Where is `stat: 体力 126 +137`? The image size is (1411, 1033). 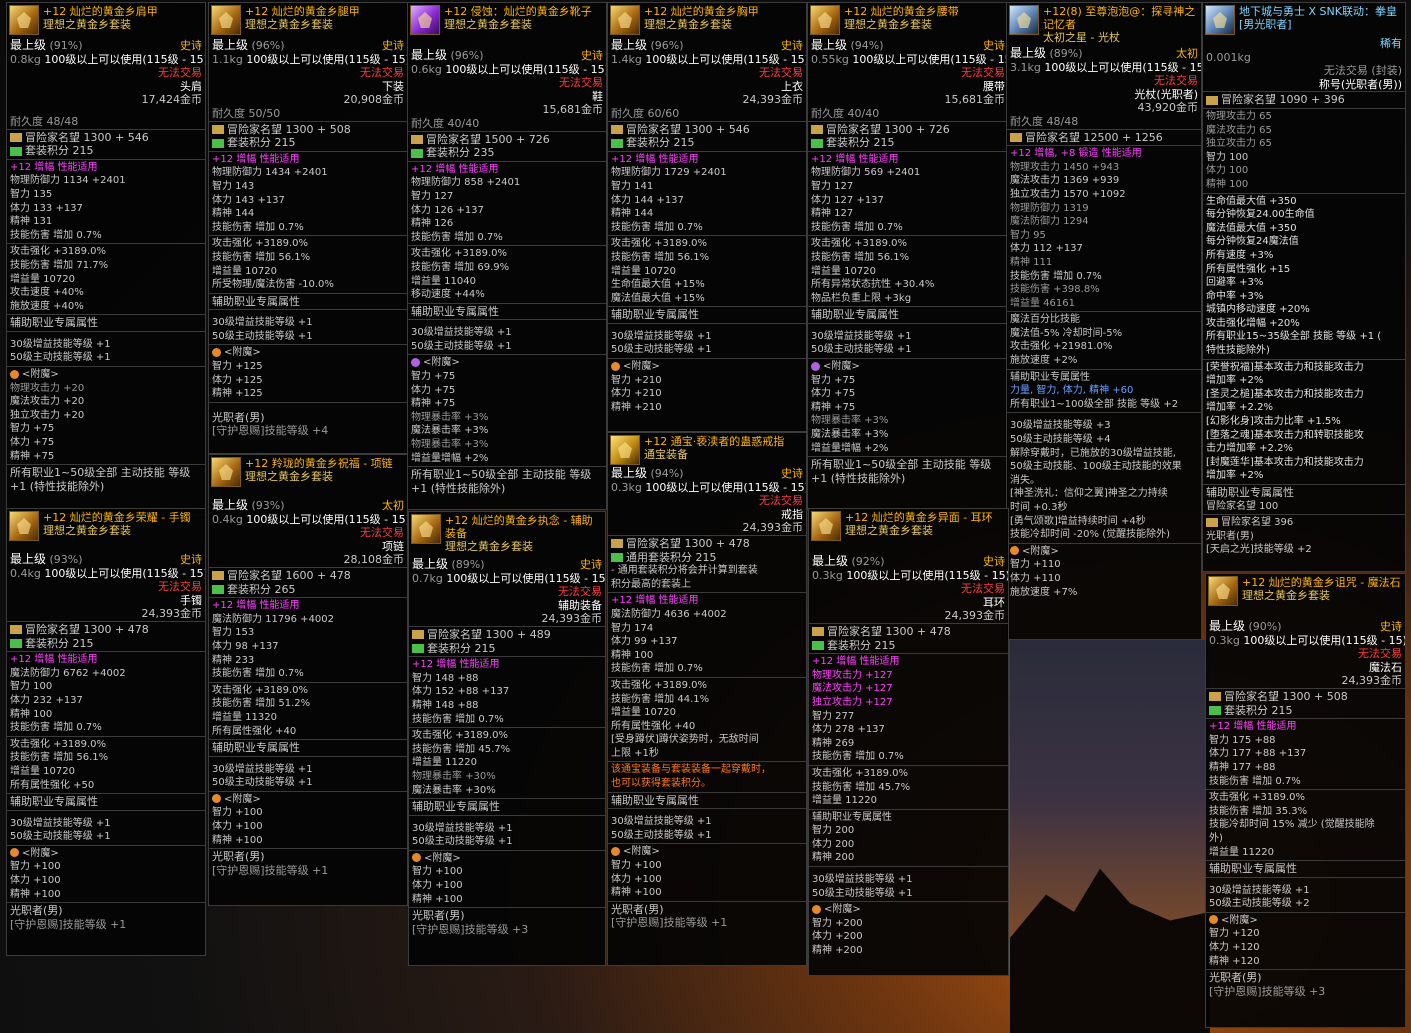 stat: 体力 126 +137 is located at coordinates (447, 210).